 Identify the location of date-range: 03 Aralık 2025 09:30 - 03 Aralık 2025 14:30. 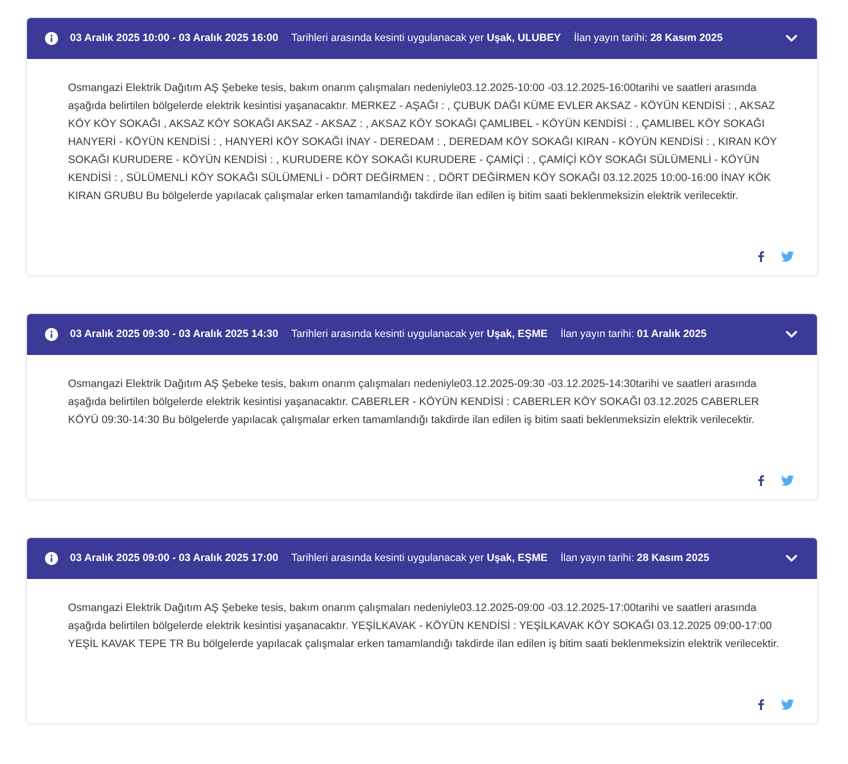
(174, 334).